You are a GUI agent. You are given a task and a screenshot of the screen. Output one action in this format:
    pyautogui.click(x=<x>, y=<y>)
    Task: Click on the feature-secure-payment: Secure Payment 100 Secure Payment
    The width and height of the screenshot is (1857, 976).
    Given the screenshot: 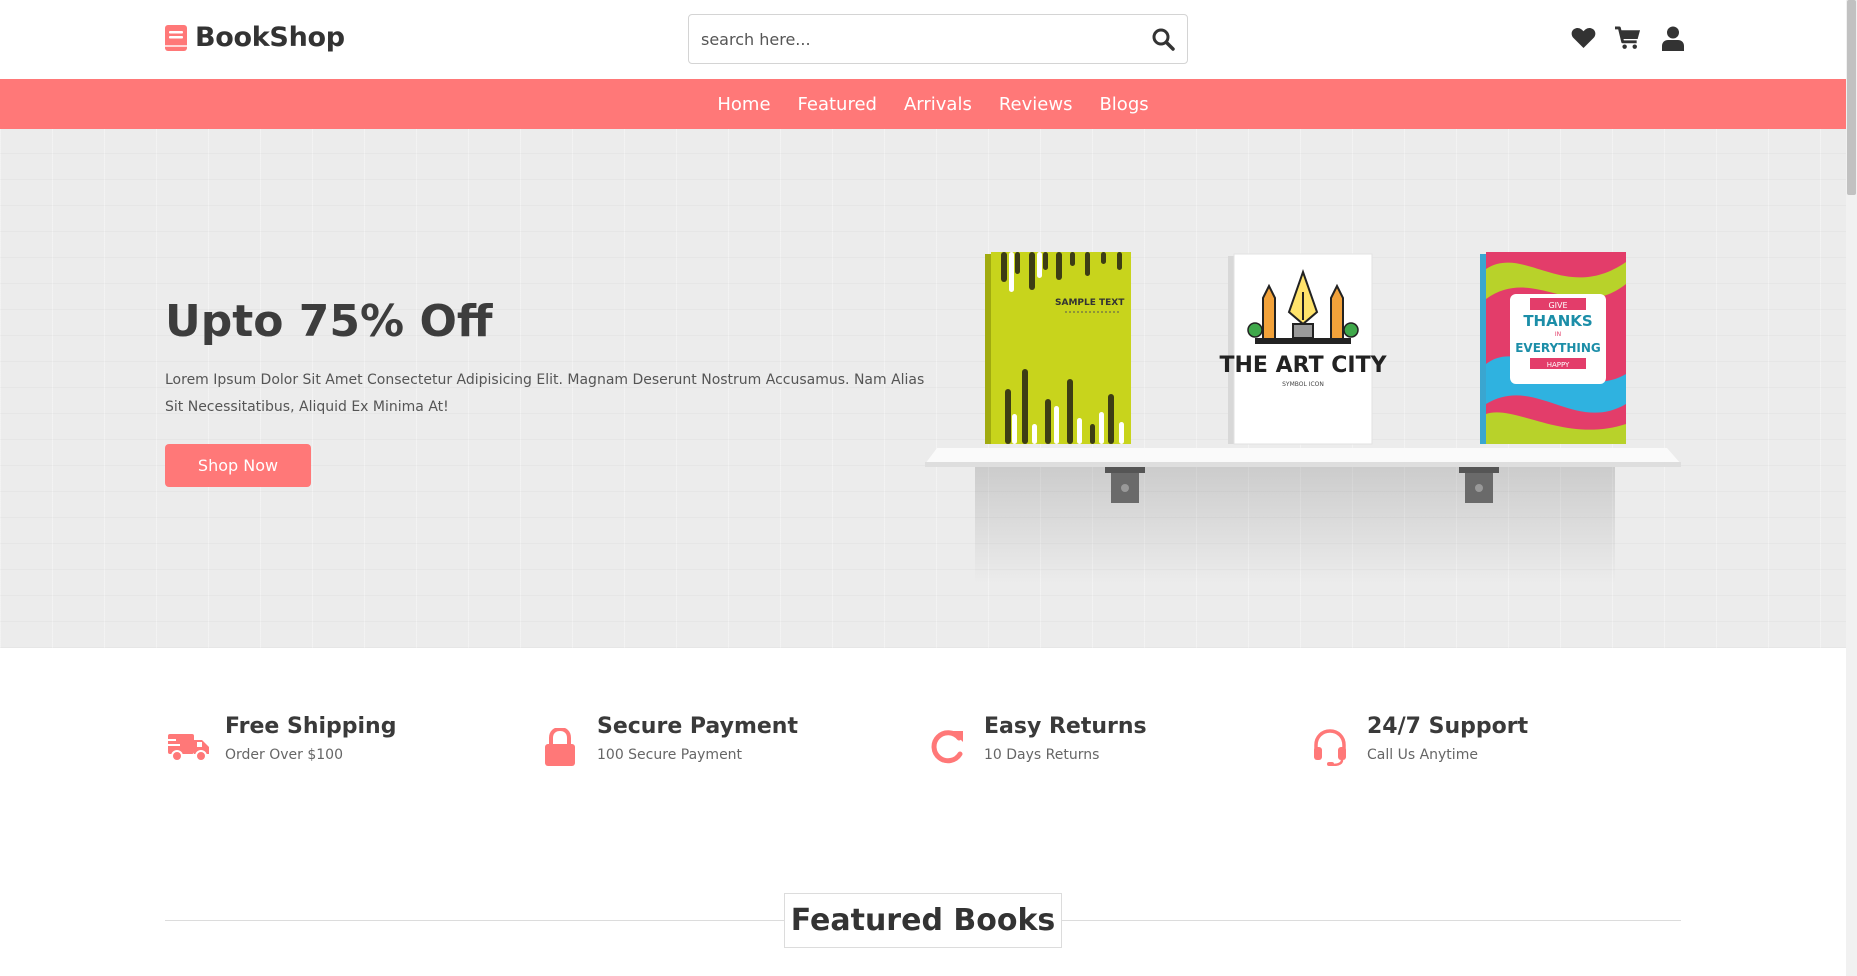 What is the action you would take?
    pyautogui.click(x=667, y=739)
    